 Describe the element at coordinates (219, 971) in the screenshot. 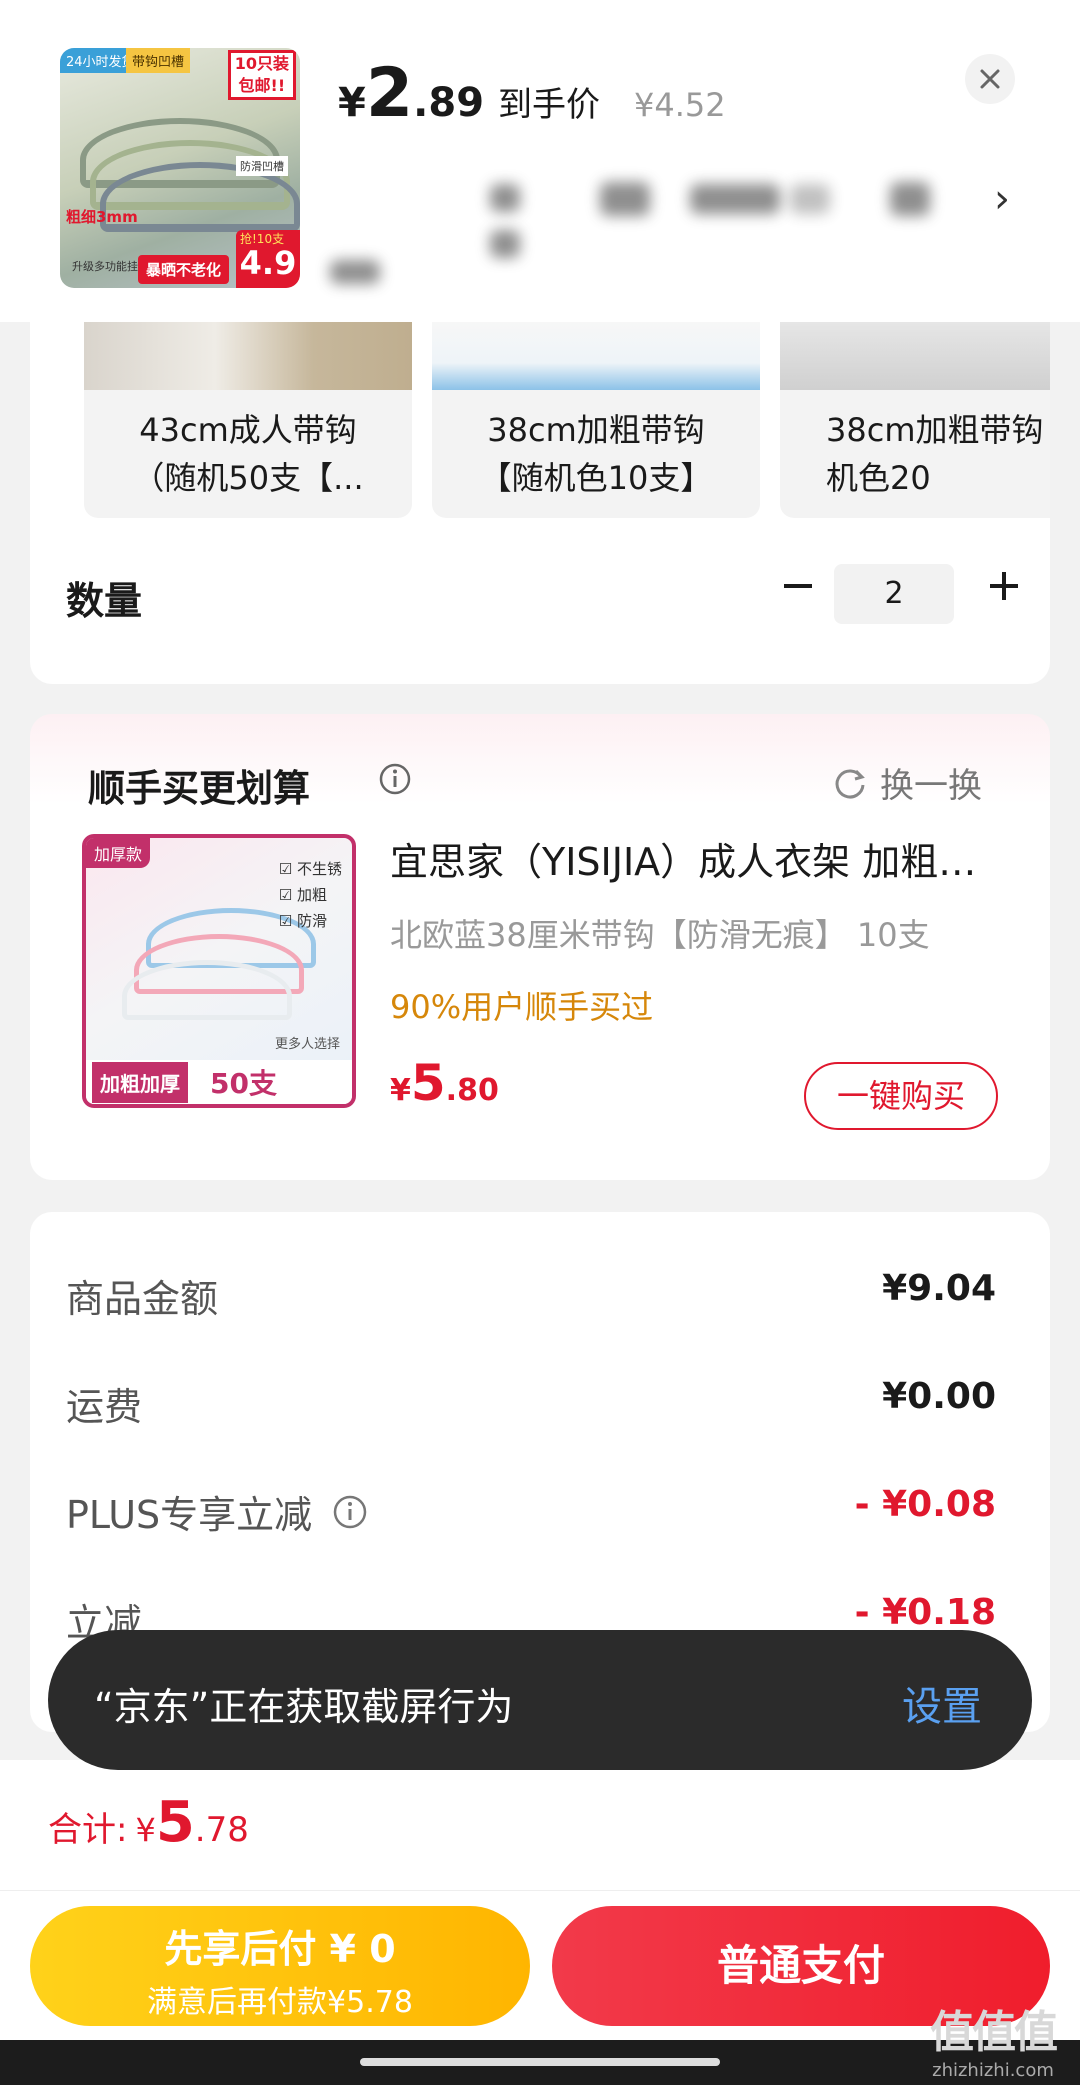

I see `upsell-product-image: 加厚款 ☑ 不生锈 ☑ 加粗 ☑ 防滑 更多人选择 加粗加厚 50支` at that location.